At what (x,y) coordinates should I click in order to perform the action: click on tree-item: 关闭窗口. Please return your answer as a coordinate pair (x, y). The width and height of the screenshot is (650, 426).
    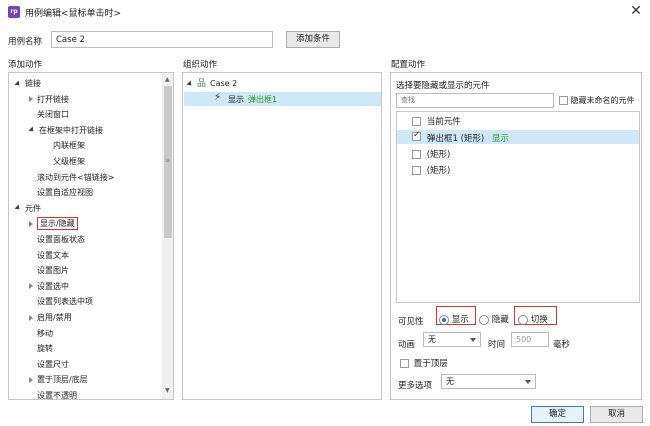
    Looking at the image, I should click on (49, 114).